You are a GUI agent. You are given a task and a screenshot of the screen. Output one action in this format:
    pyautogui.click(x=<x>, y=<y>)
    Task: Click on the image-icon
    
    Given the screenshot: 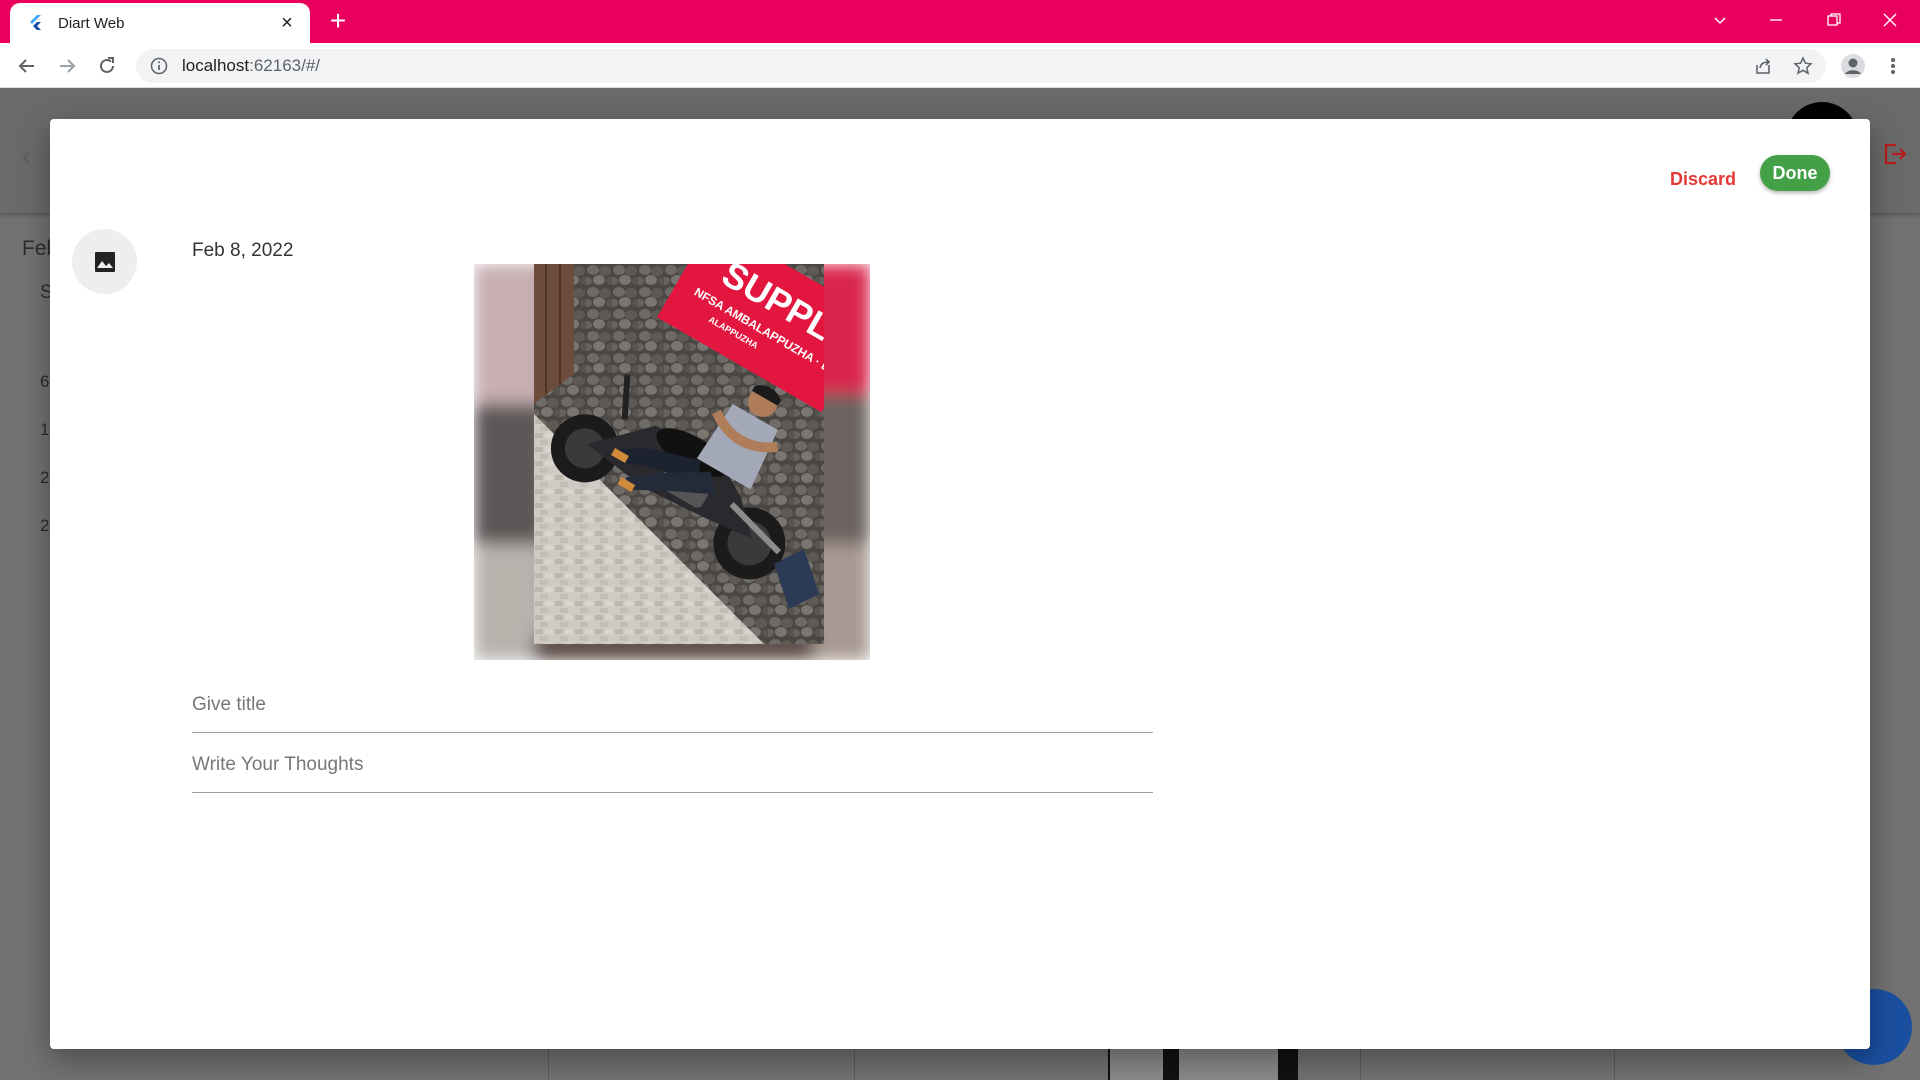 What is the action you would take?
    pyautogui.click(x=104, y=261)
    